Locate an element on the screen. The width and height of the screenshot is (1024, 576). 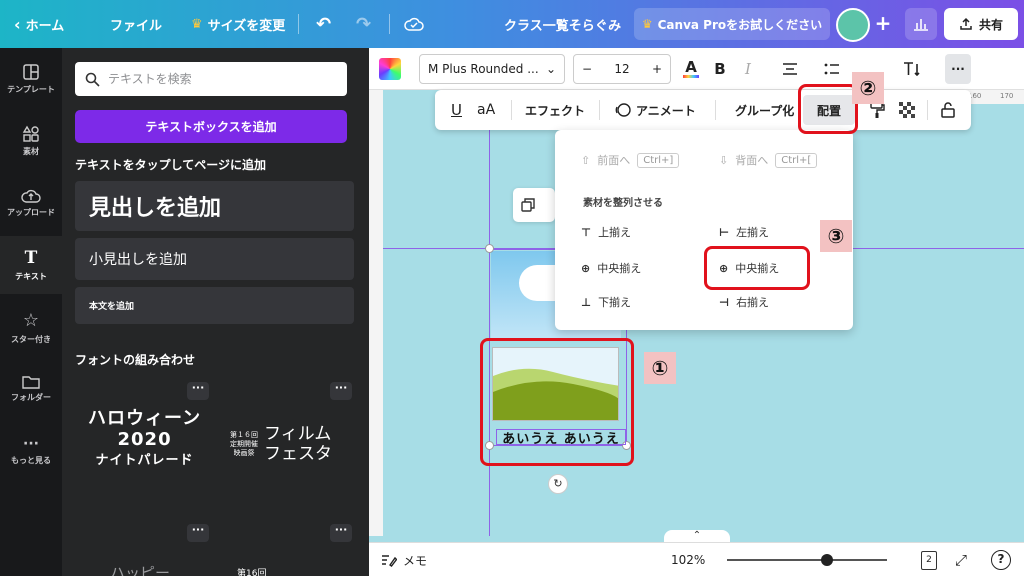
align-bottom-item: ⊥ 下揃え is located at coordinates (606, 302).